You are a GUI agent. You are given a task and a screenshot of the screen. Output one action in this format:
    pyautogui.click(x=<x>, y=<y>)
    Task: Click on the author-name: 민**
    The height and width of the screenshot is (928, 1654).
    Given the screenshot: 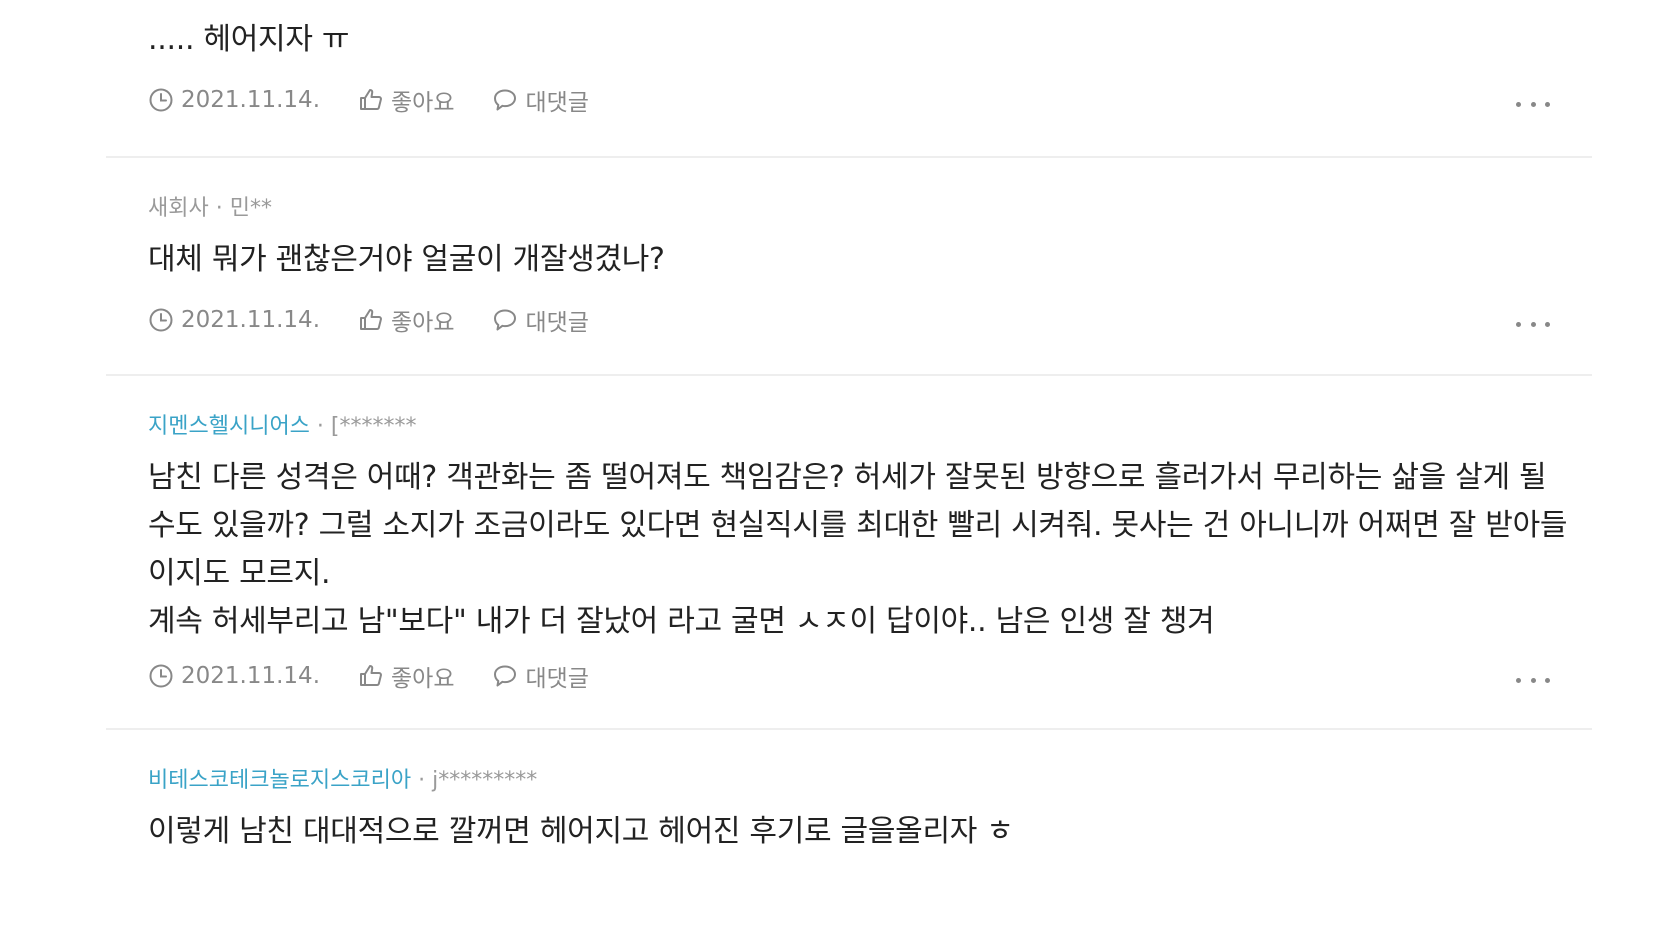 What is the action you would take?
    pyautogui.click(x=250, y=208)
    